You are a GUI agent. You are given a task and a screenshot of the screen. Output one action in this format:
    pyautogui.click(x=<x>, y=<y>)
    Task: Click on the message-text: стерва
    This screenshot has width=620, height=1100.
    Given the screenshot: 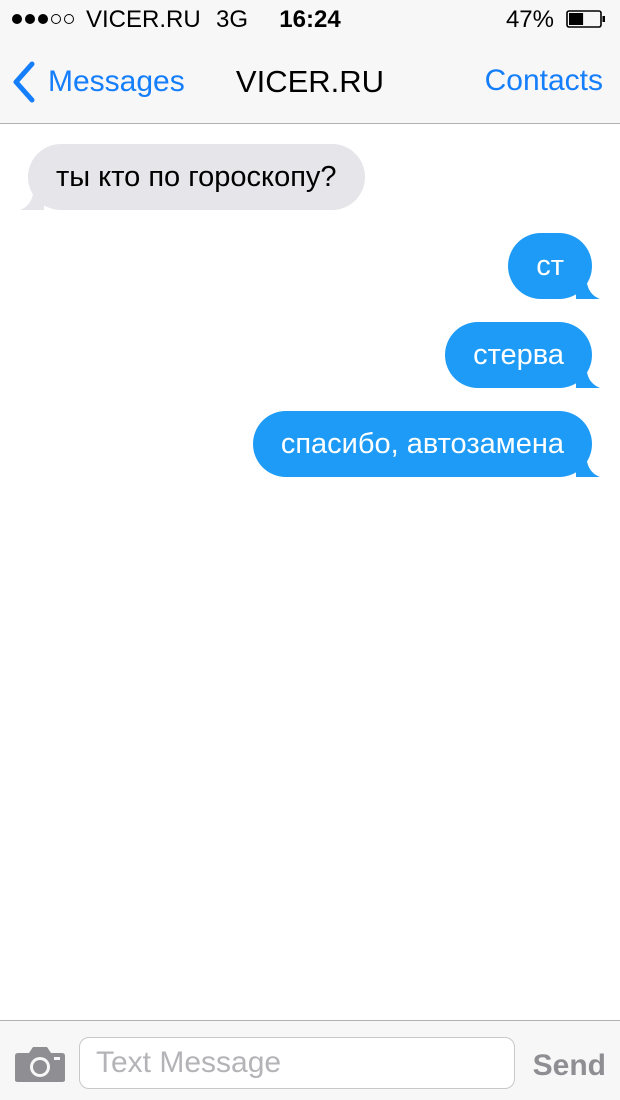 What is the action you would take?
    pyautogui.click(x=518, y=355)
    